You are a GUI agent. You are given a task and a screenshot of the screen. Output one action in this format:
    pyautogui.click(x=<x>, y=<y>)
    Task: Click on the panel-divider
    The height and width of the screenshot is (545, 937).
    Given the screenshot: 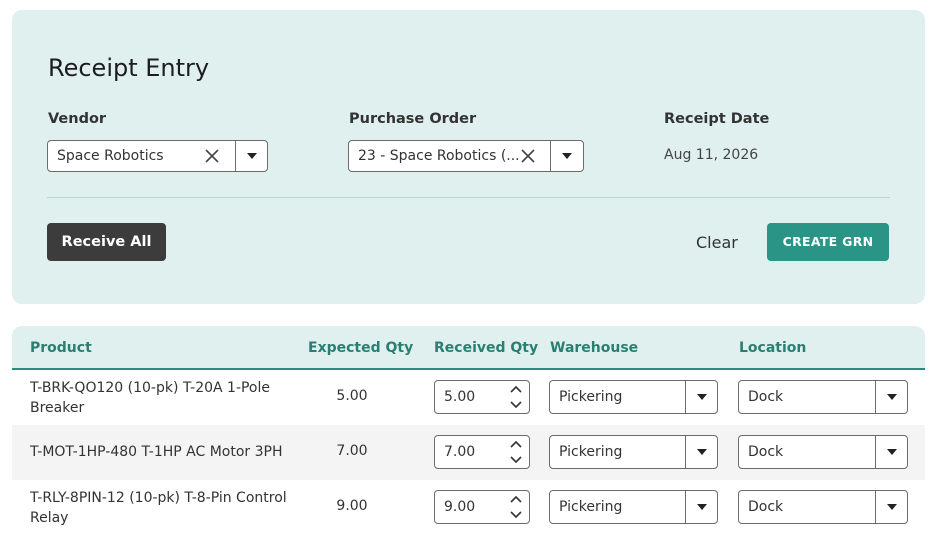 What is the action you would take?
    pyautogui.click(x=468, y=197)
    